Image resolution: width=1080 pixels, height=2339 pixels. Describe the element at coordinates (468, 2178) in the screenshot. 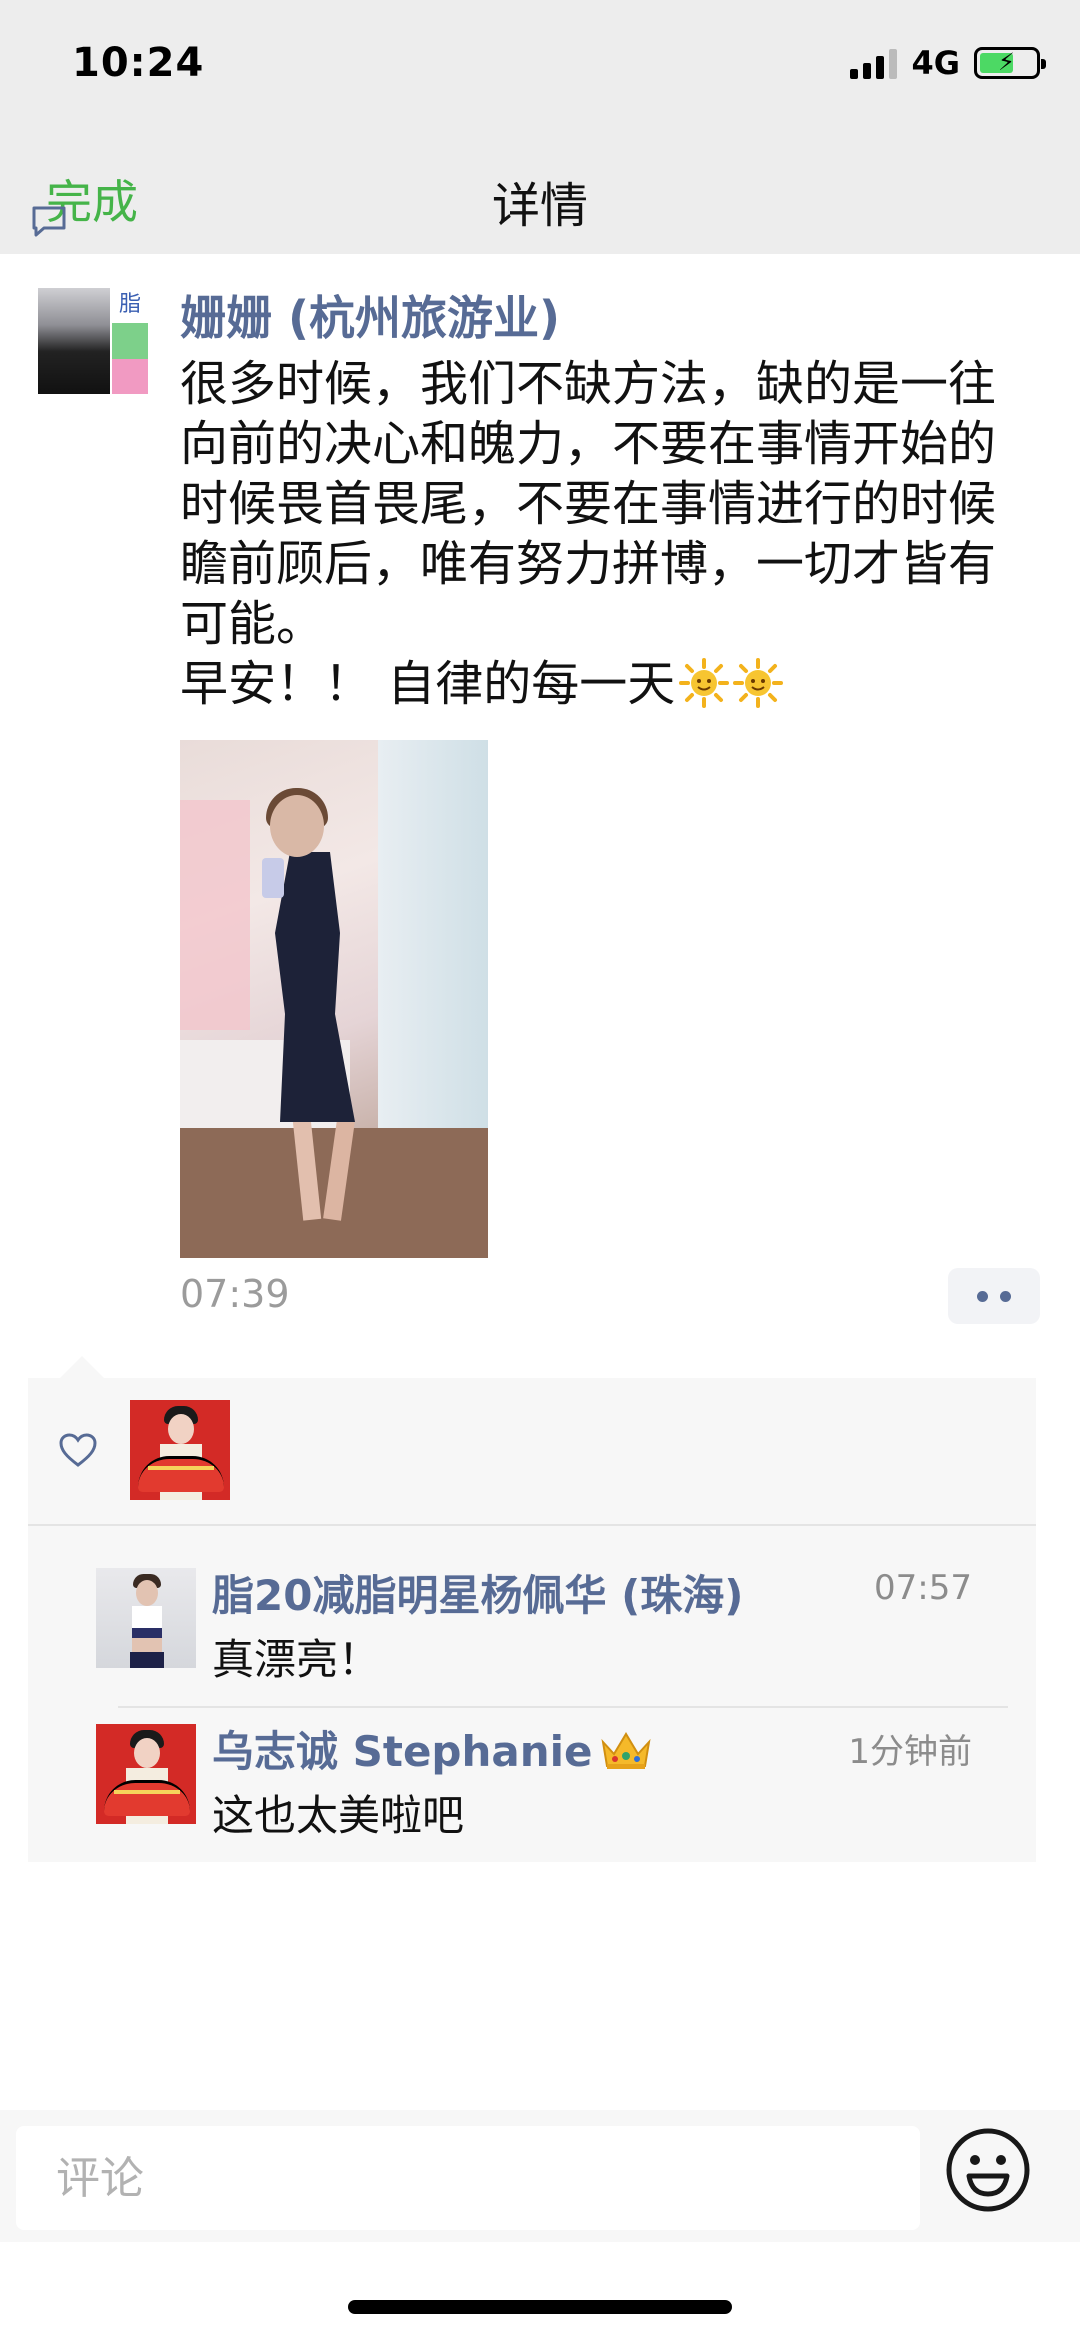

I see `comment-input` at that location.